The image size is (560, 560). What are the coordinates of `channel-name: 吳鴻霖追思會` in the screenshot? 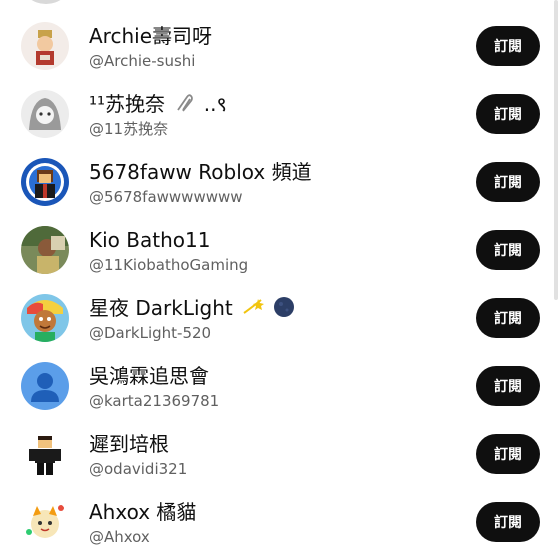 It's located at (149, 376).